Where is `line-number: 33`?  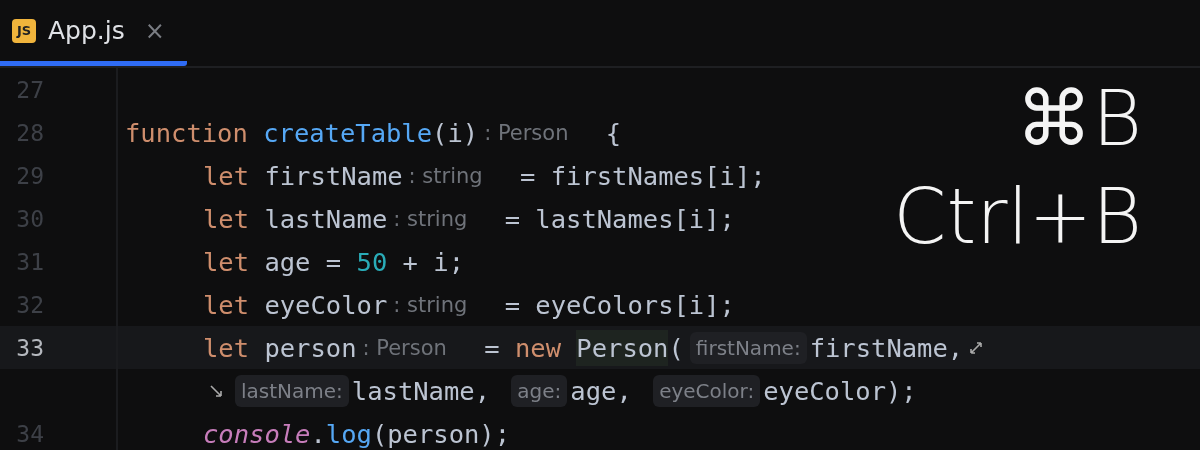
line-number: 33 is located at coordinates (59, 347).